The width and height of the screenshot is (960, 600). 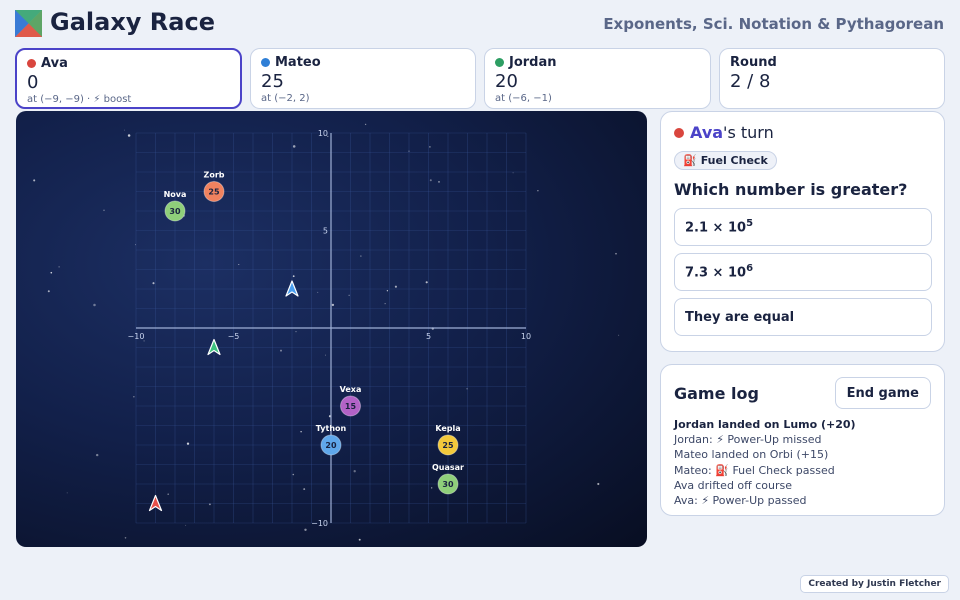 I want to click on player-score: 0, so click(x=33, y=82).